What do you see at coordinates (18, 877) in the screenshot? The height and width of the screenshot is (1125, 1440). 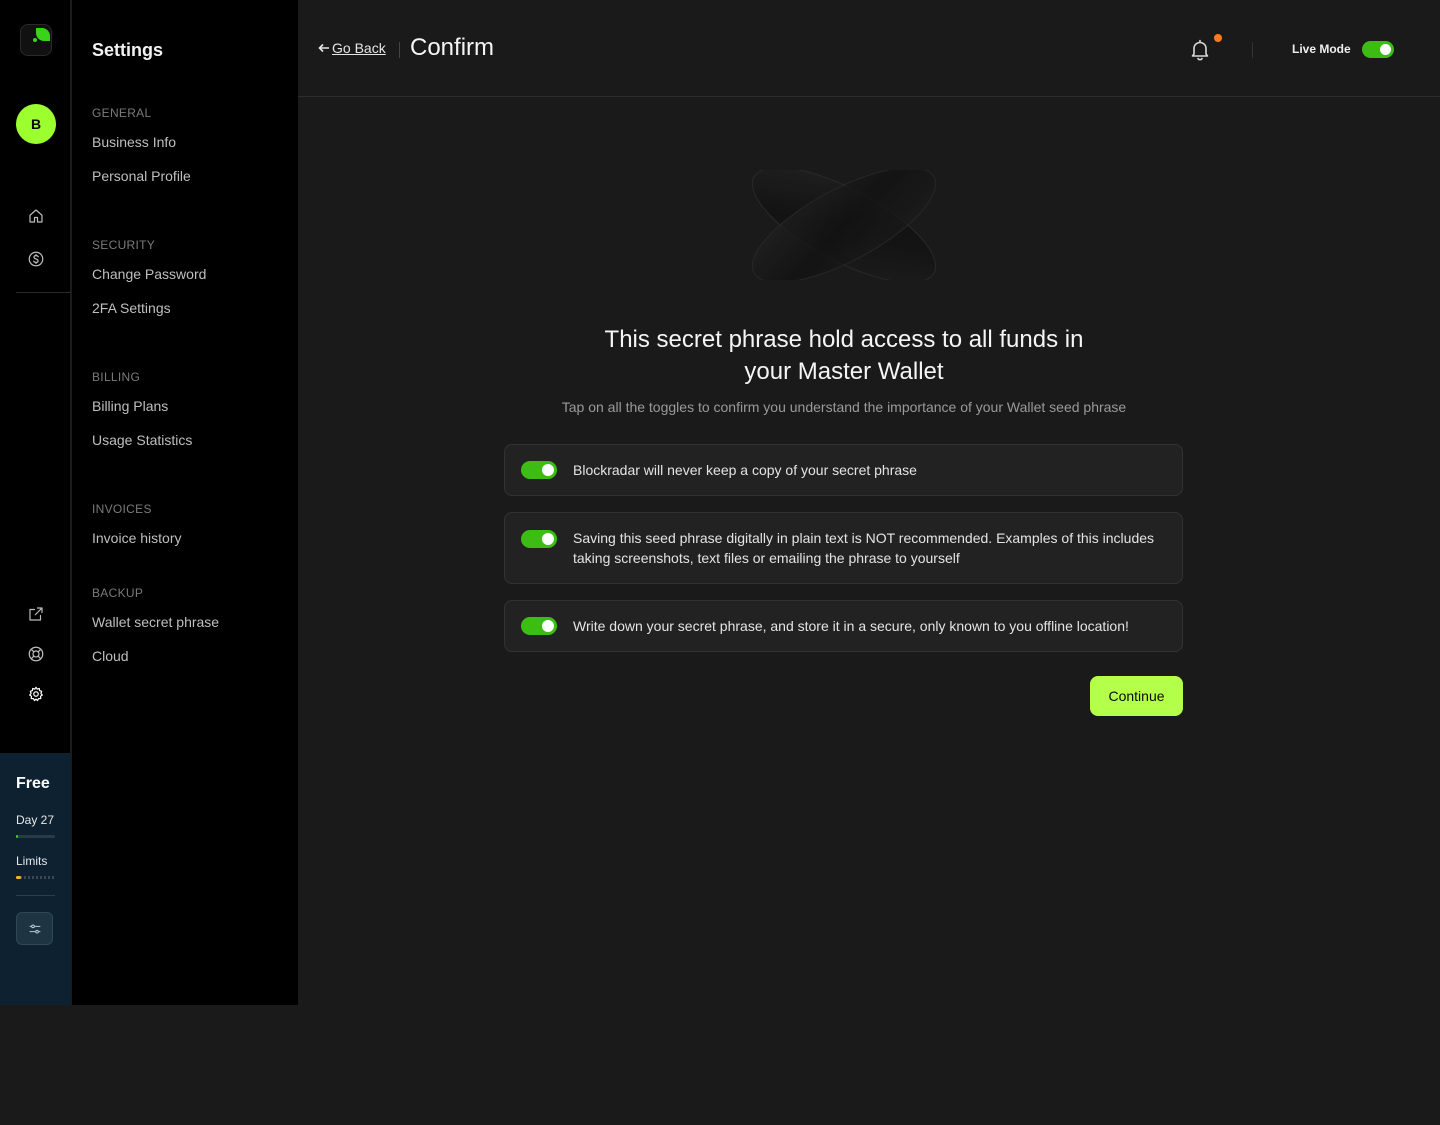 I see `limits-progress-fill` at bounding box center [18, 877].